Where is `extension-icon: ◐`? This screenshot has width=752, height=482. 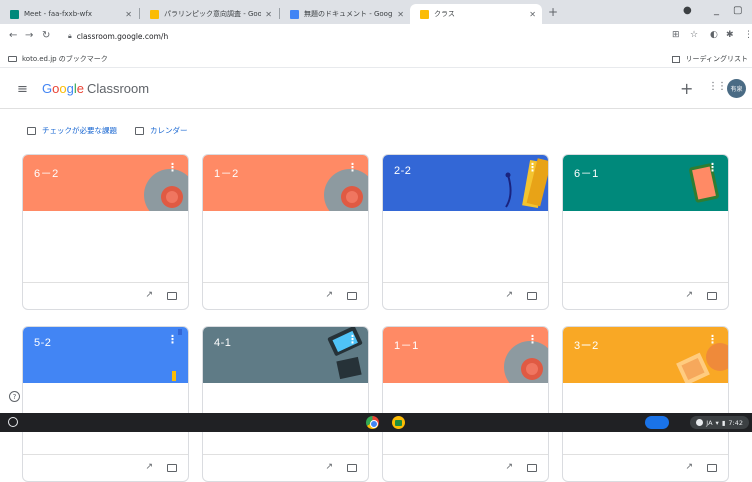
extension-icon: ◐ is located at coordinates (714, 35).